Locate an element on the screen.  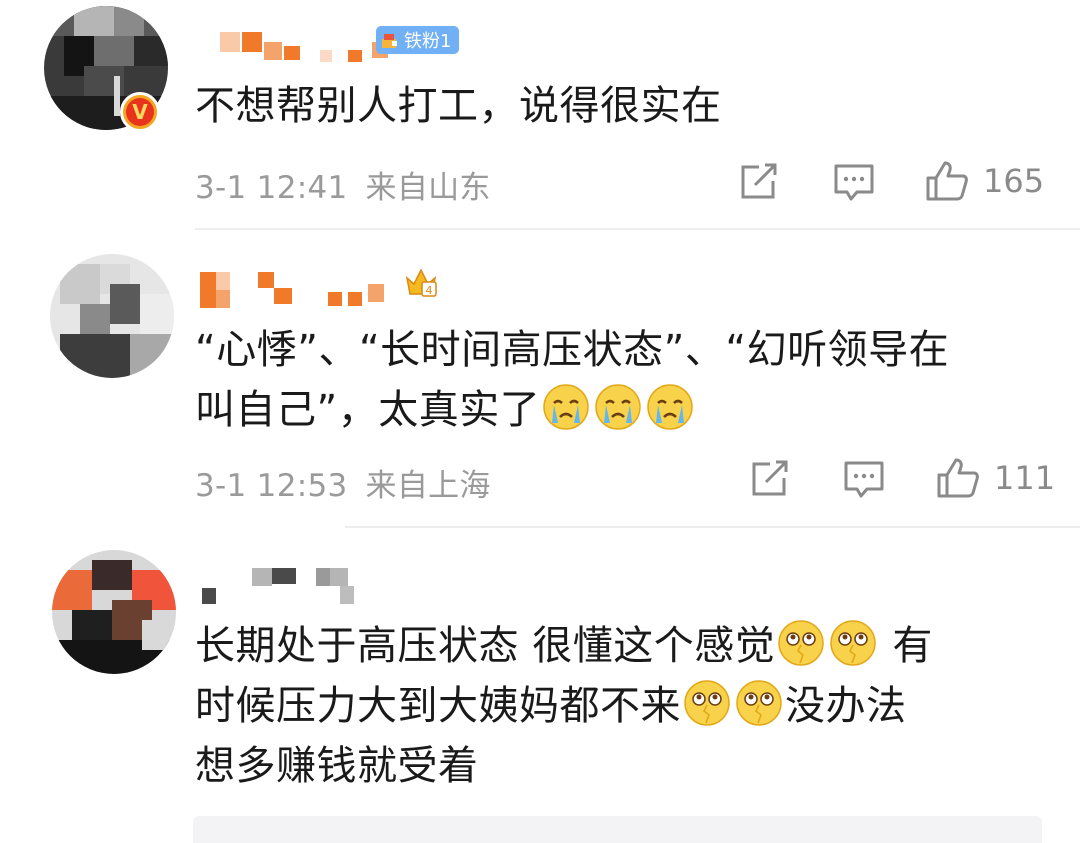
comment-text-segment: 叫自己”，太真实了 is located at coordinates (368, 410).